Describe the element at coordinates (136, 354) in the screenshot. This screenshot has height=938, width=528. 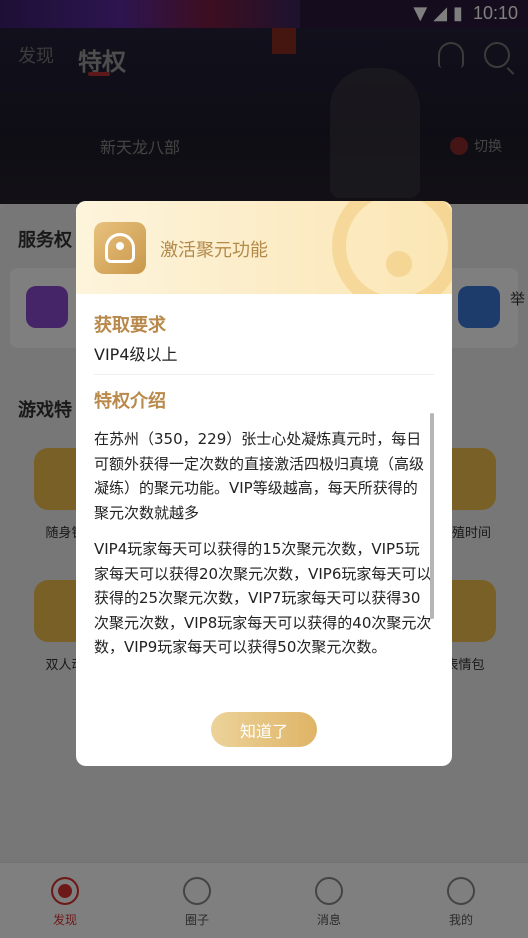
I see `requirement-value: VIP4级以上` at that location.